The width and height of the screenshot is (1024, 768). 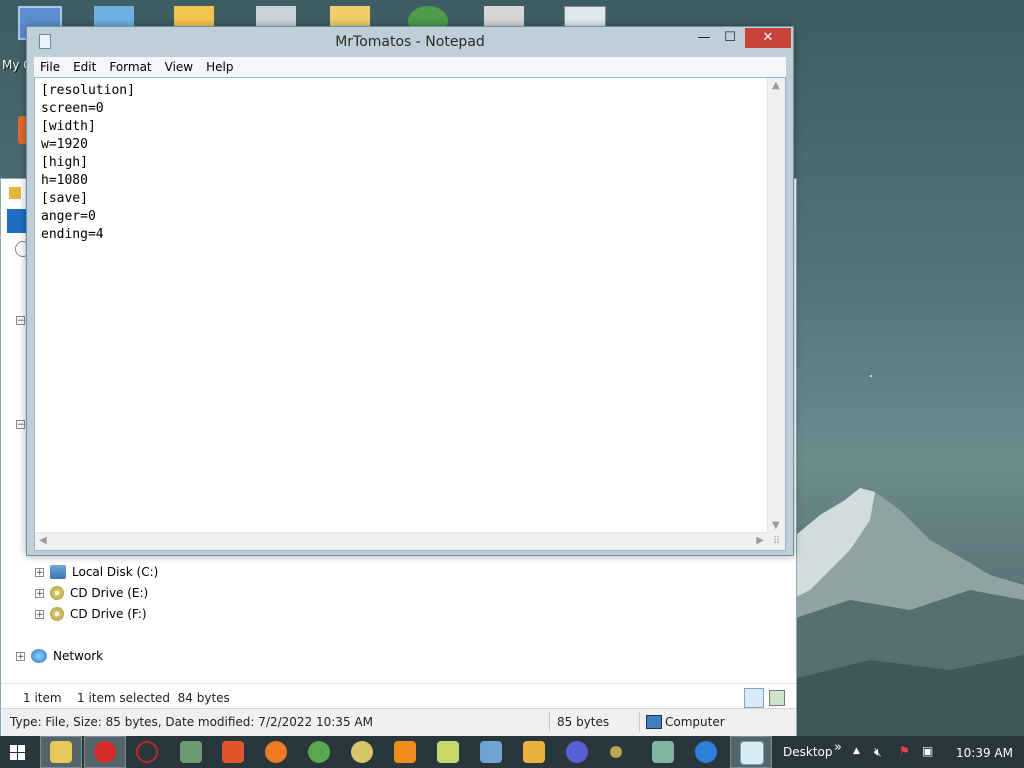 I want to click on thunderbird-icon, so click(x=706, y=752).